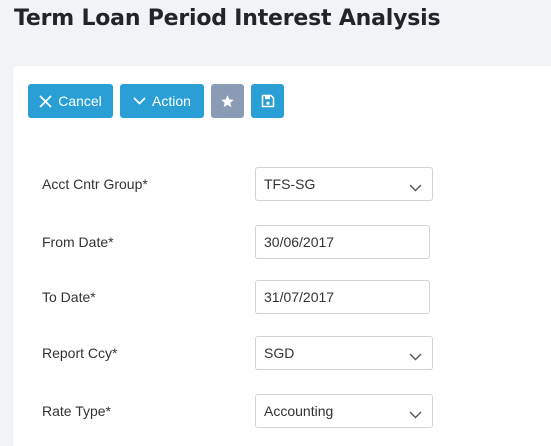 The width and height of the screenshot is (551, 446). Describe the element at coordinates (344, 353) in the screenshot. I see `report-ccy-select: SGD` at that location.